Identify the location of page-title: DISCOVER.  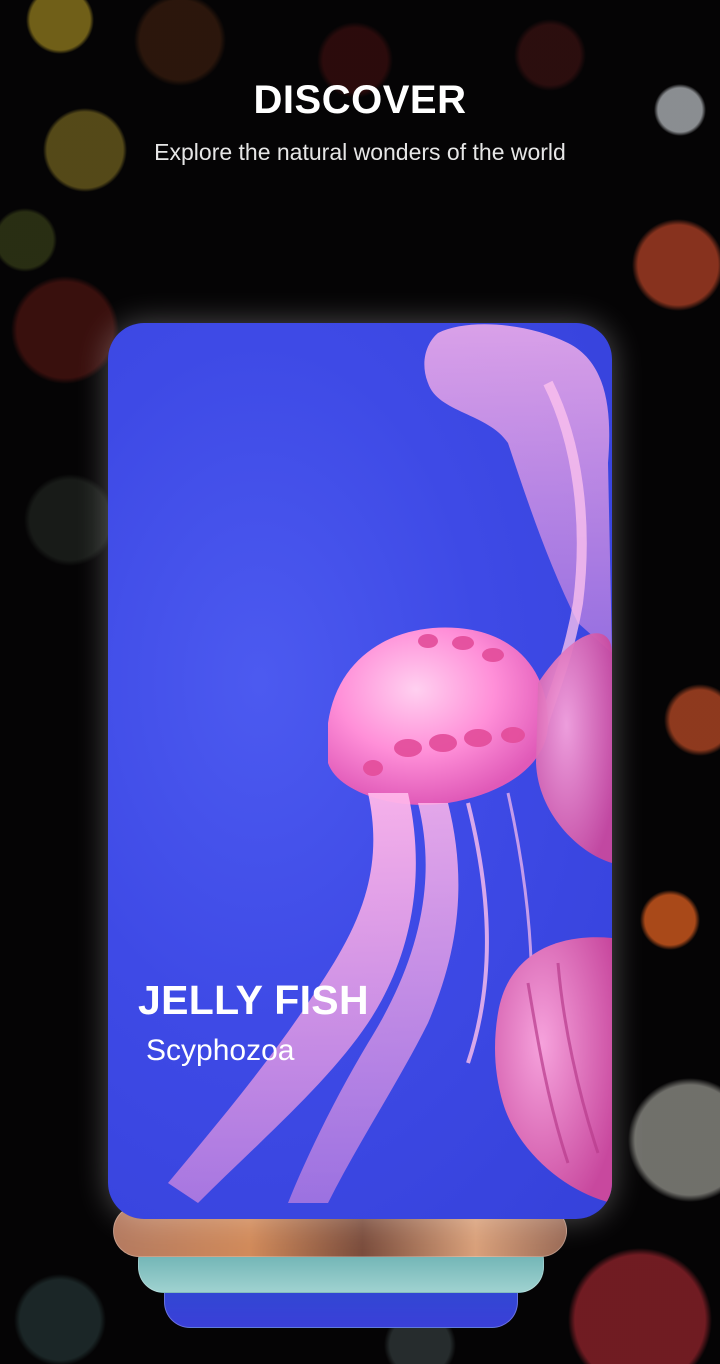
(360, 100).